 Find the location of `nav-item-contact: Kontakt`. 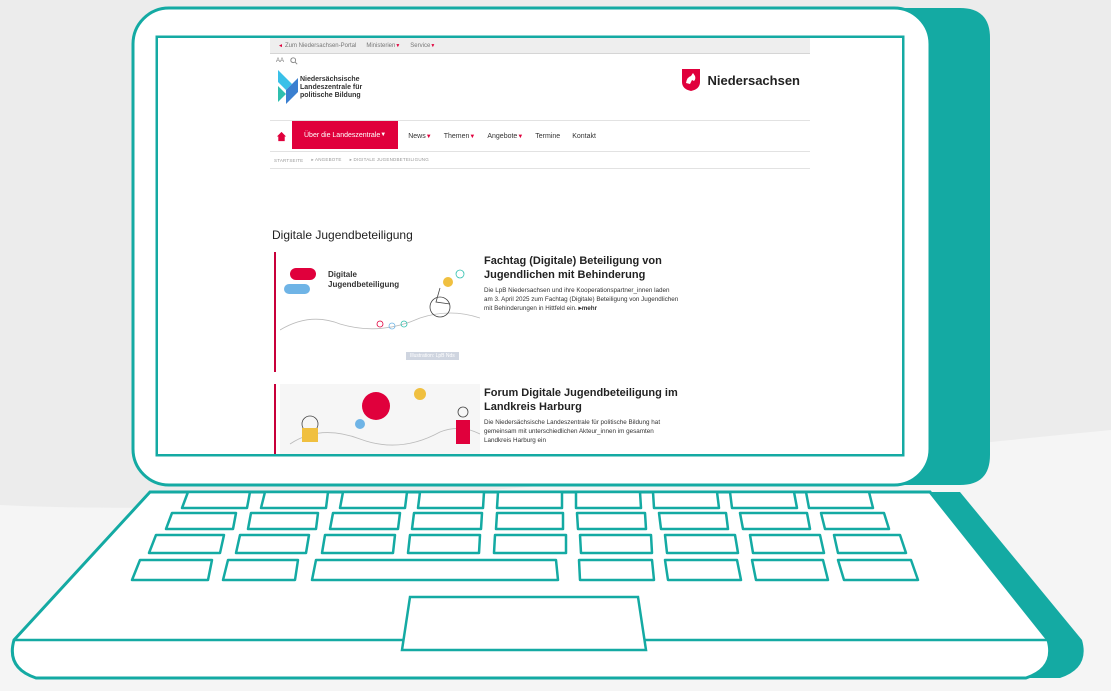

nav-item-contact: Kontakt is located at coordinates (584, 136).